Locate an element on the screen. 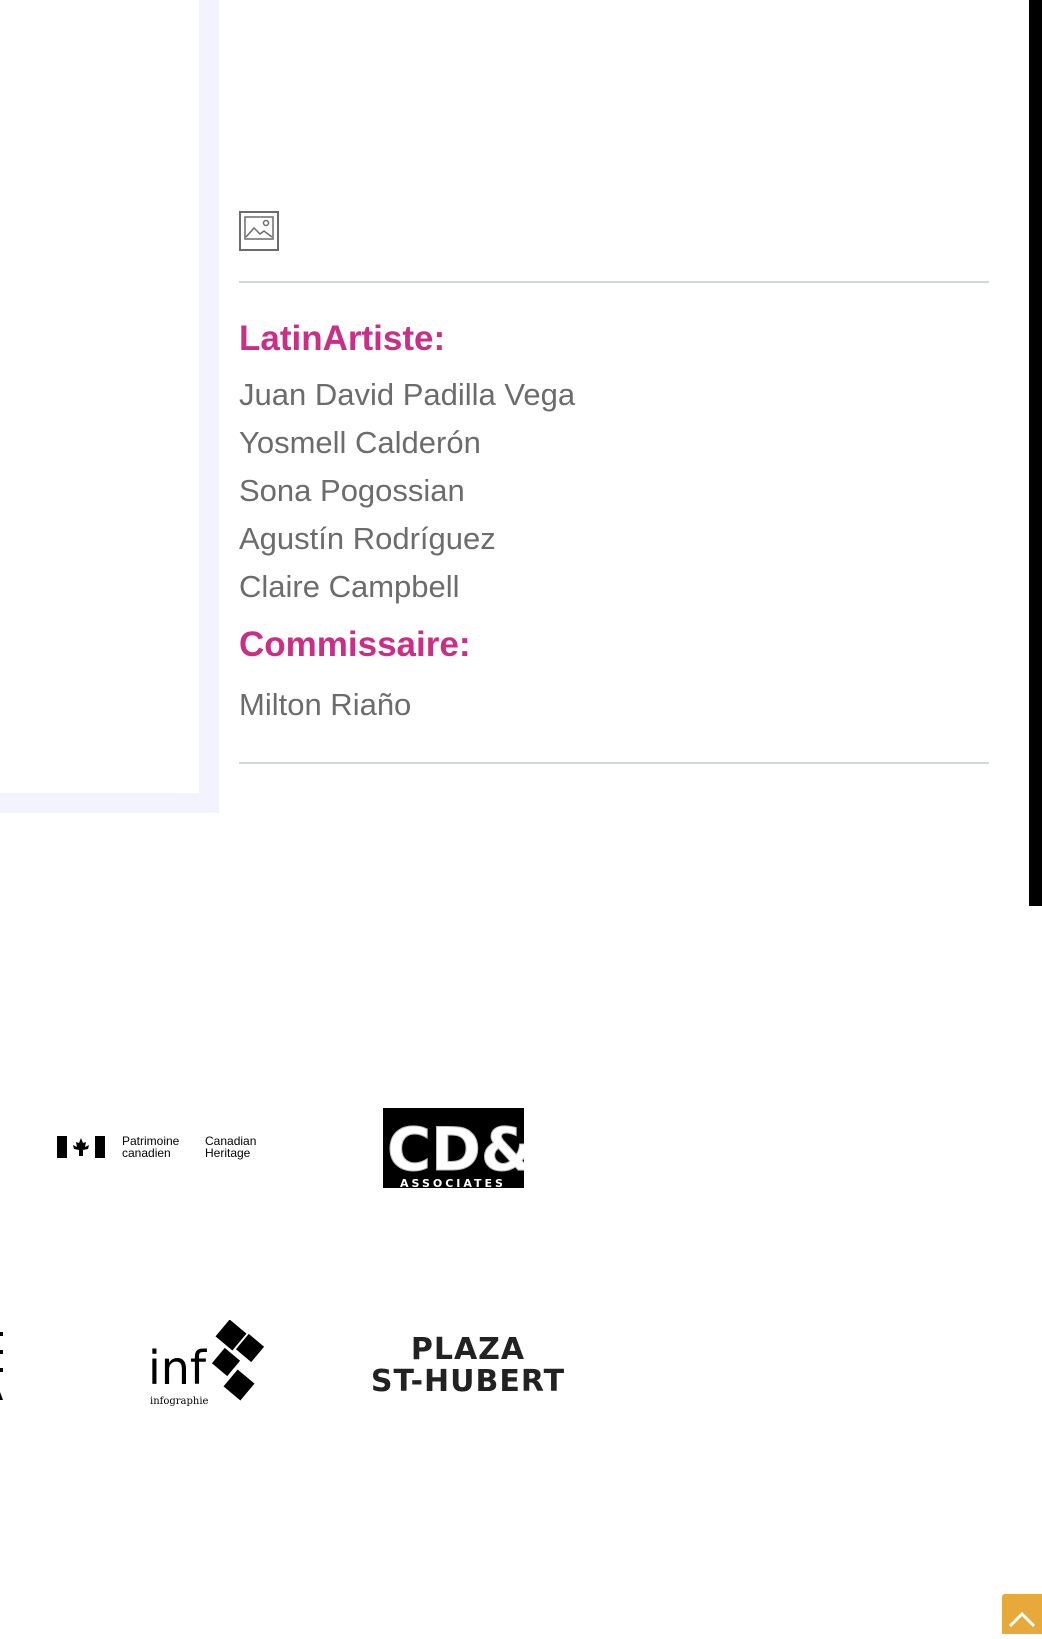 The width and height of the screenshot is (1042, 1639). infographie-logo: inf infographie is located at coordinates (208, 1364).